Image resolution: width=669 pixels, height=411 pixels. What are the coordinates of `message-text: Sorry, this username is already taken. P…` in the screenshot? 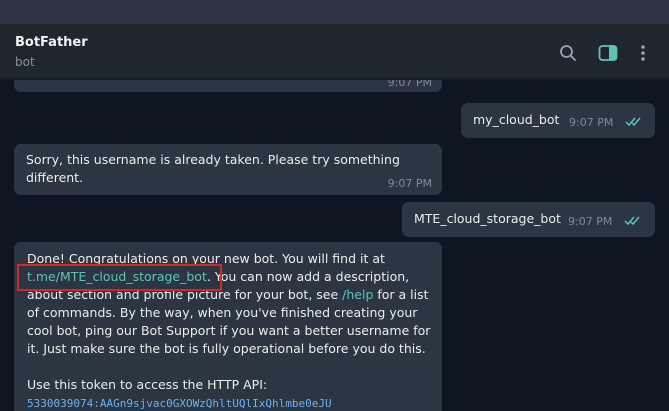 It's located at (213, 168).